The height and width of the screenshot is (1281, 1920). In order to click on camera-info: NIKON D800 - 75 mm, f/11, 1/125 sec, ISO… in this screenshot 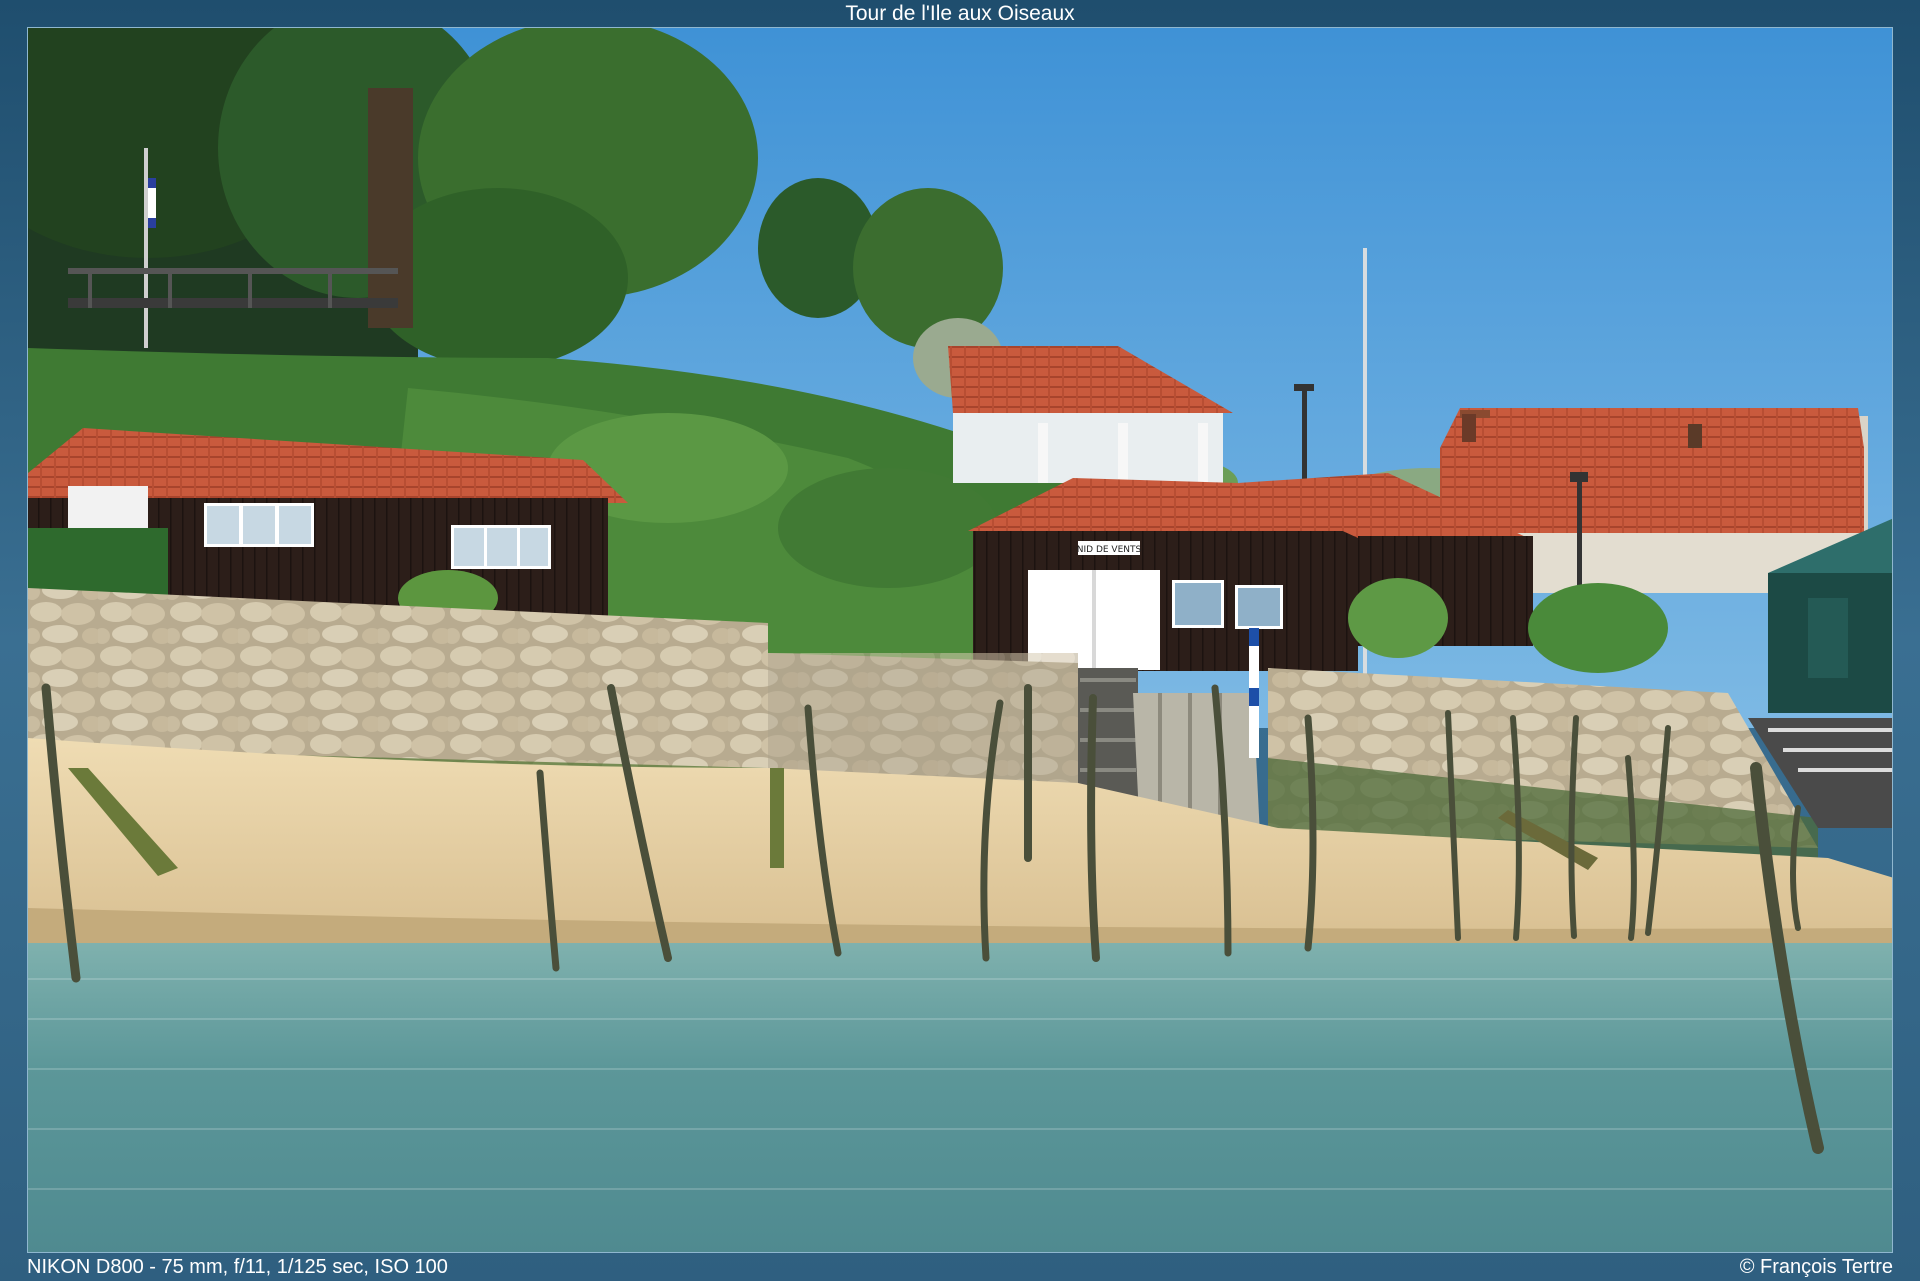, I will do `click(237, 1267)`.